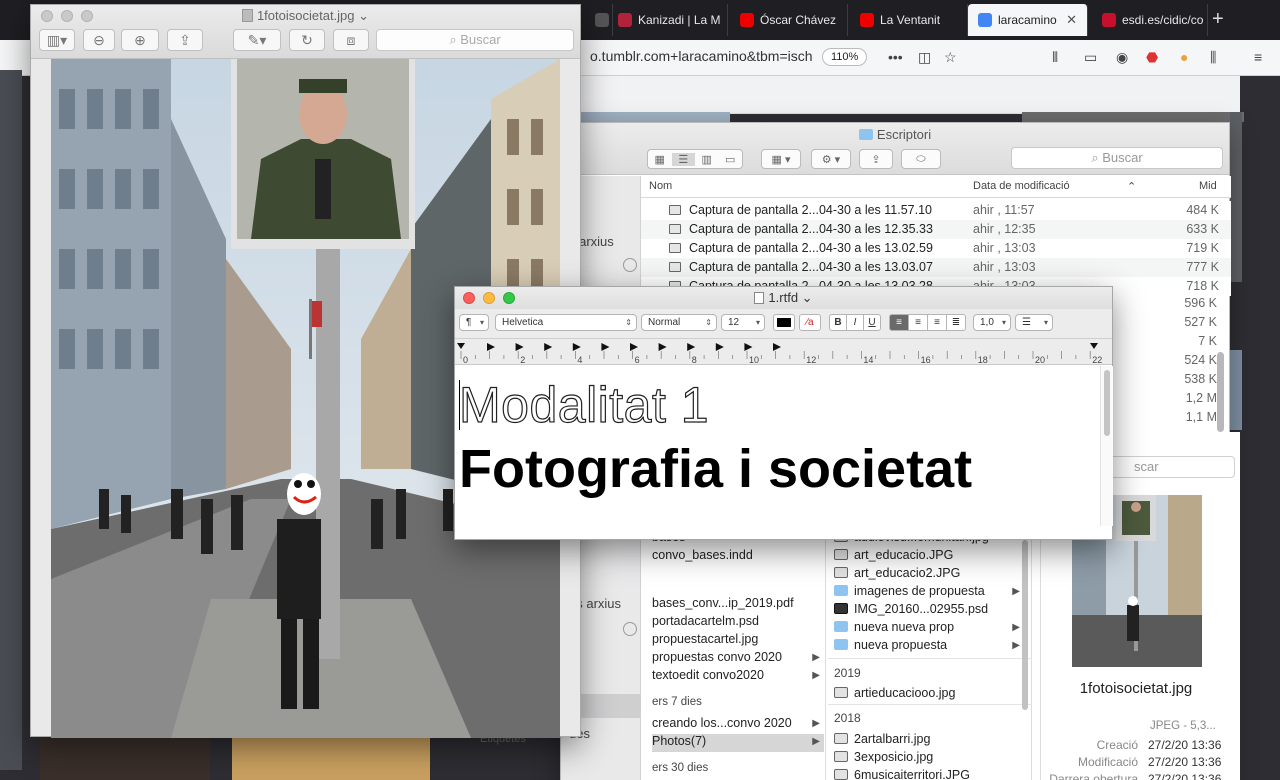 The width and height of the screenshot is (1280, 780). What do you see at coordinates (956, 322) in the screenshot?
I see `align-justify-icon: ≣` at bounding box center [956, 322].